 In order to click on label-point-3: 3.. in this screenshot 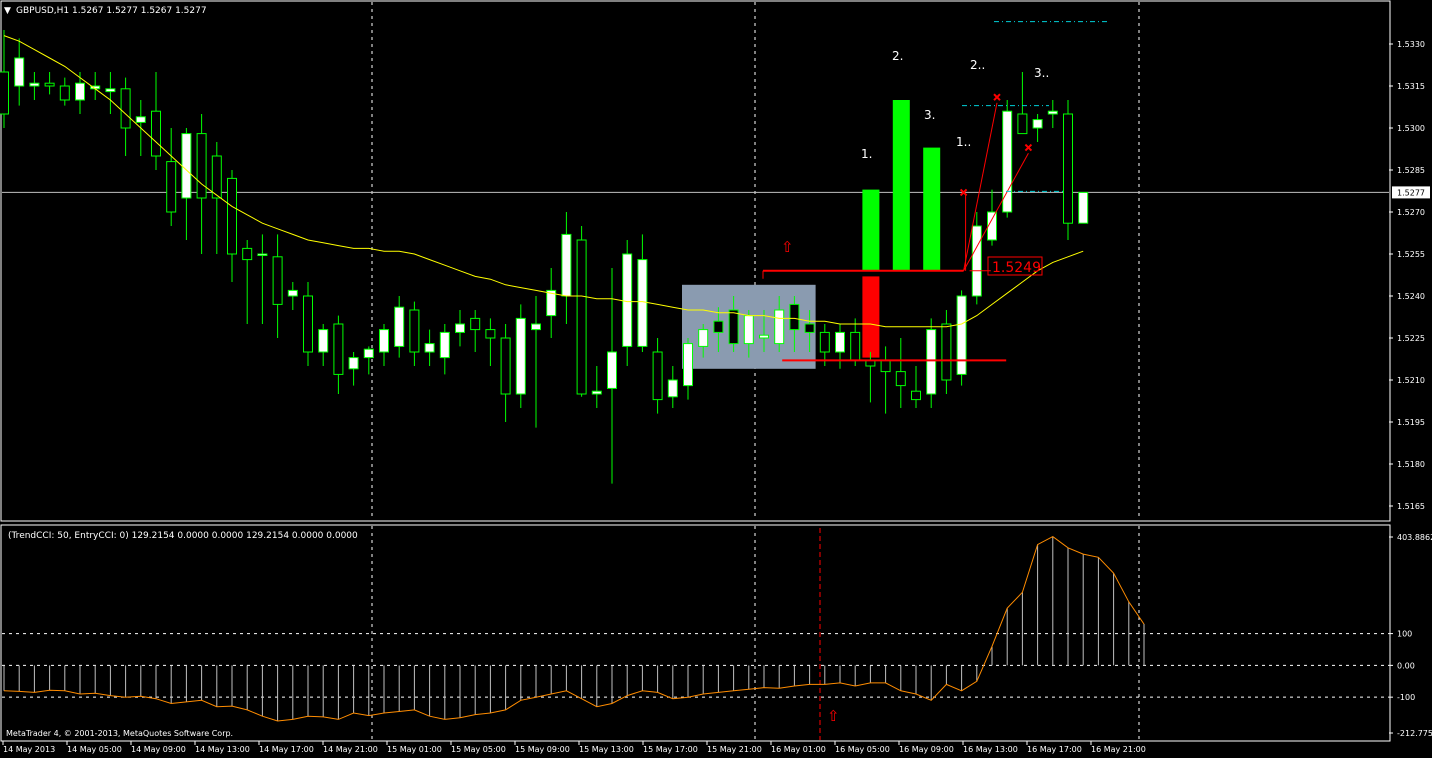, I will do `click(1041, 73)`.